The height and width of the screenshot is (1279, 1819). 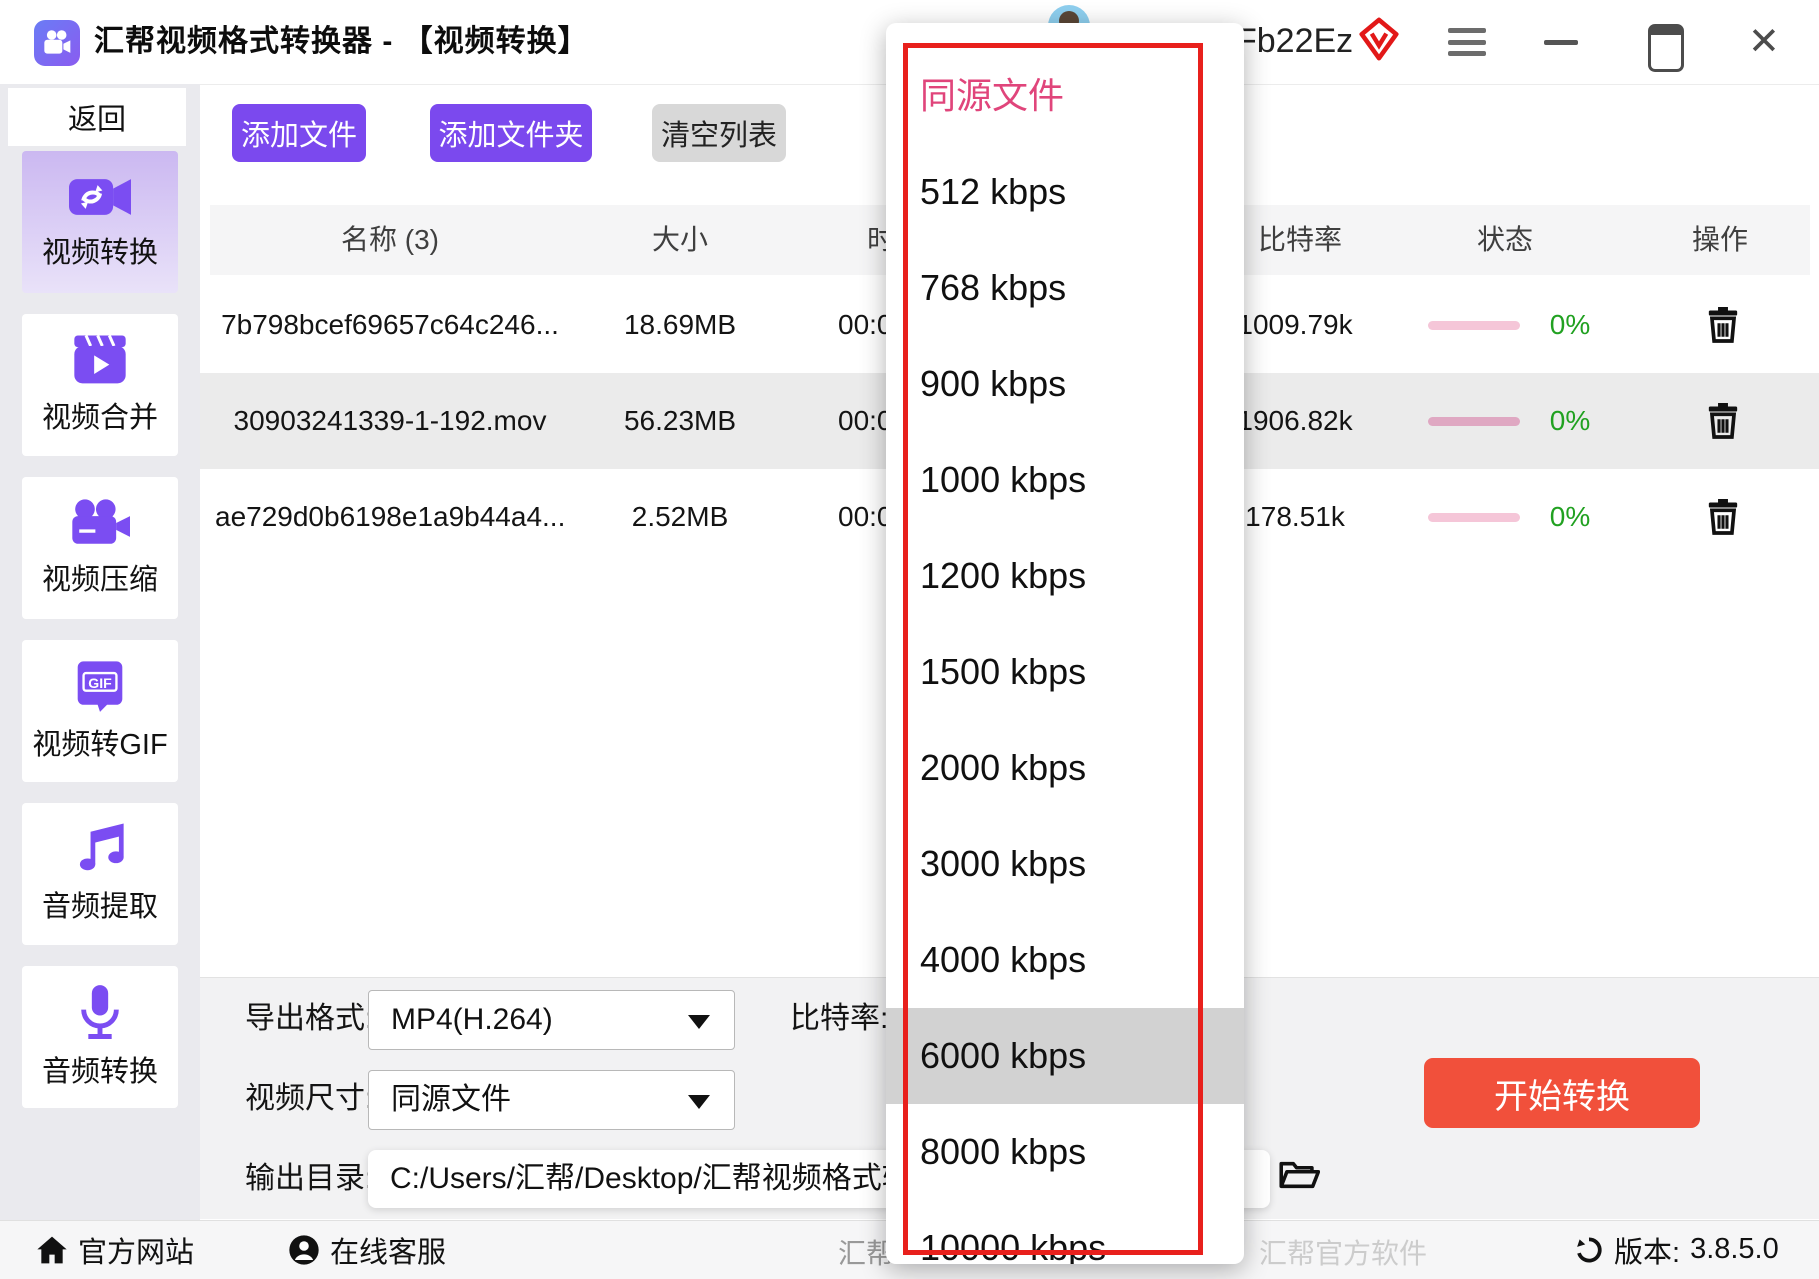 What do you see at coordinates (1720, 240) in the screenshot?
I see `column-header-action: 操作` at bounding box center [1720, 240].